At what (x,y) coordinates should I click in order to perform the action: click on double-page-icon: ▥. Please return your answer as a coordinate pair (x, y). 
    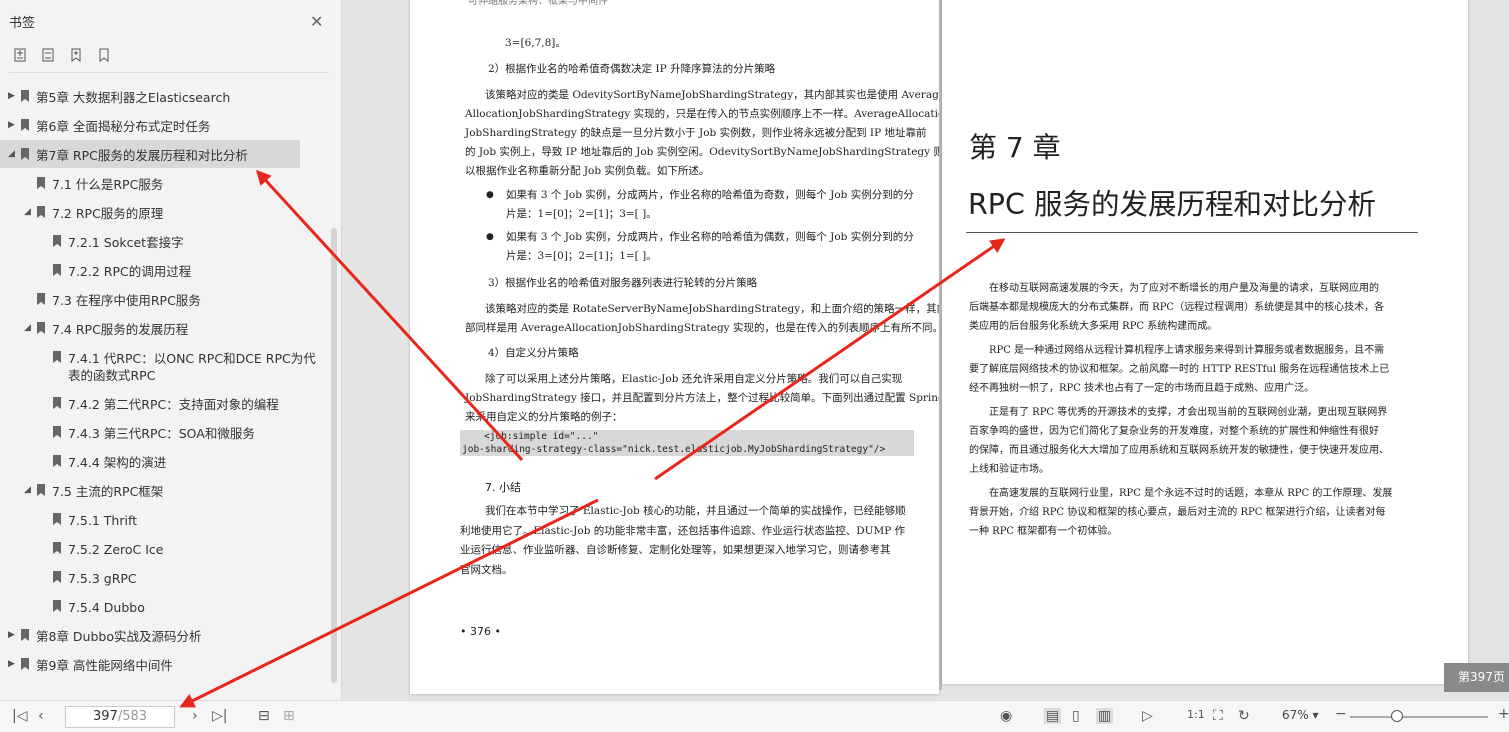
    Looking at the image, I should click on (1105, 716).